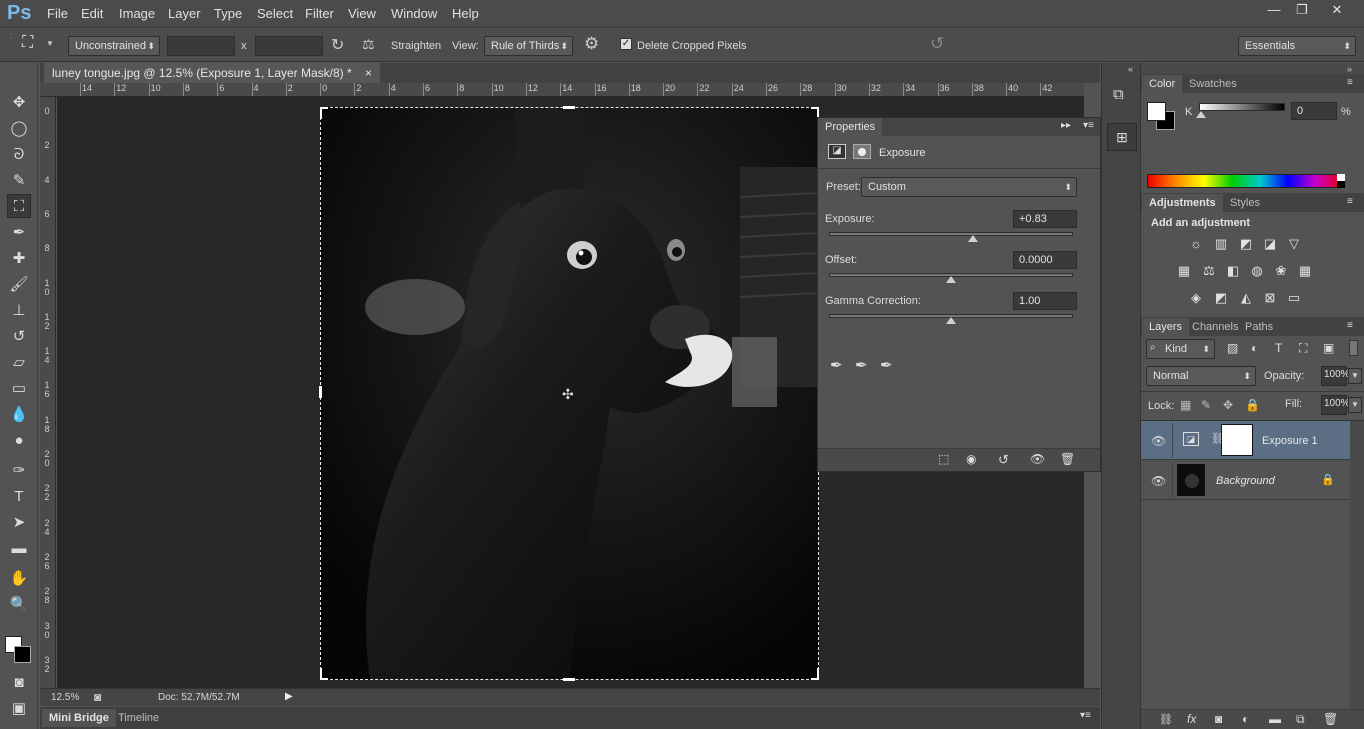 This screenshot has width=1364, height=729. What do you see at coordinates (1257, 271) in the screenshot?
I see `photo-filter-icon: ◍` at bounding box center [1257, 271].